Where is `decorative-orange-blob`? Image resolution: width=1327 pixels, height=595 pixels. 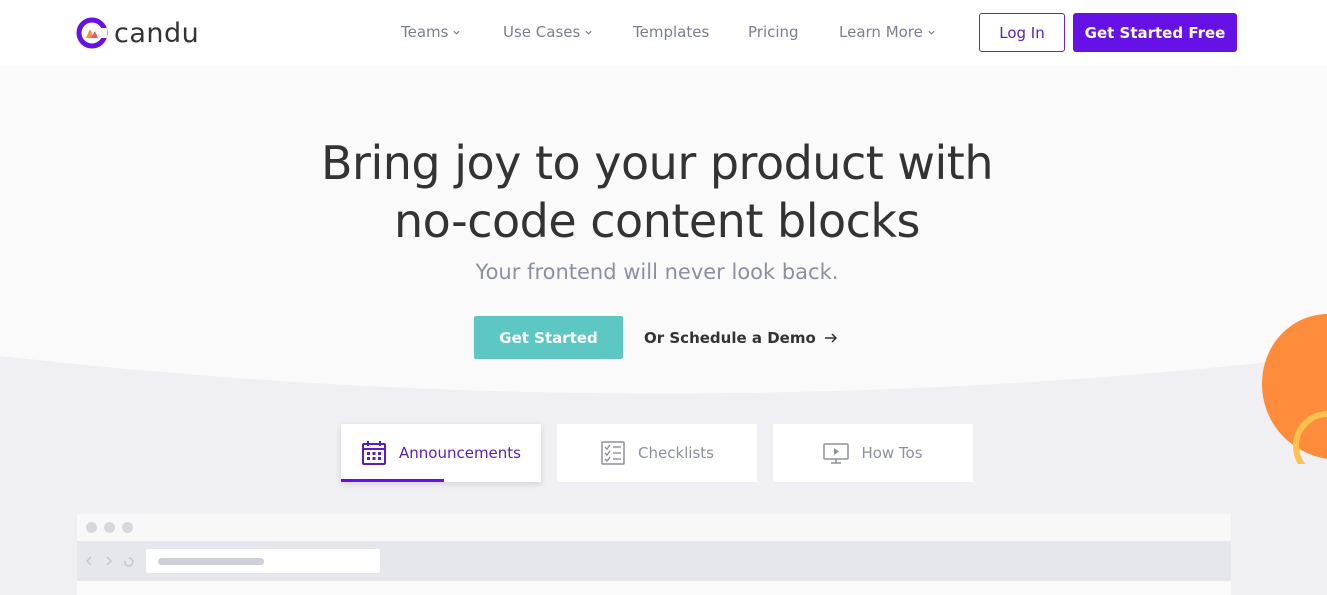 decorative-orange-blob is located at coordinates (1294, 389).